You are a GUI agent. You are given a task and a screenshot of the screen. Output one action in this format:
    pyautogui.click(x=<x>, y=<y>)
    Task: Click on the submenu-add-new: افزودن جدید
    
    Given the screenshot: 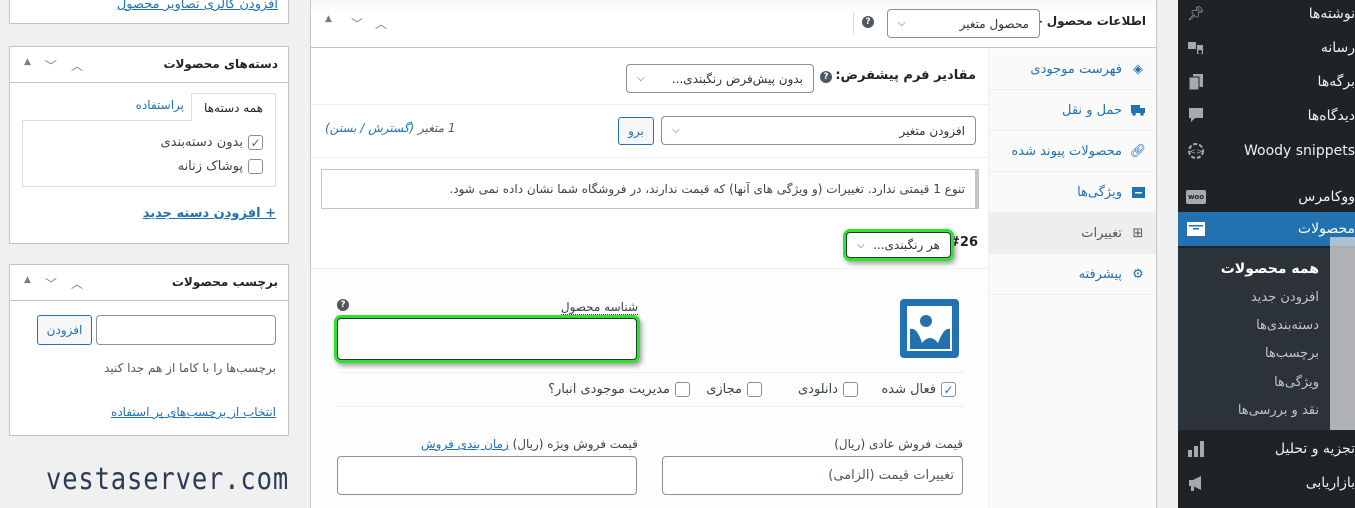 What is the action you would take?
    pyautogui.click(x=1266, y=297)
    